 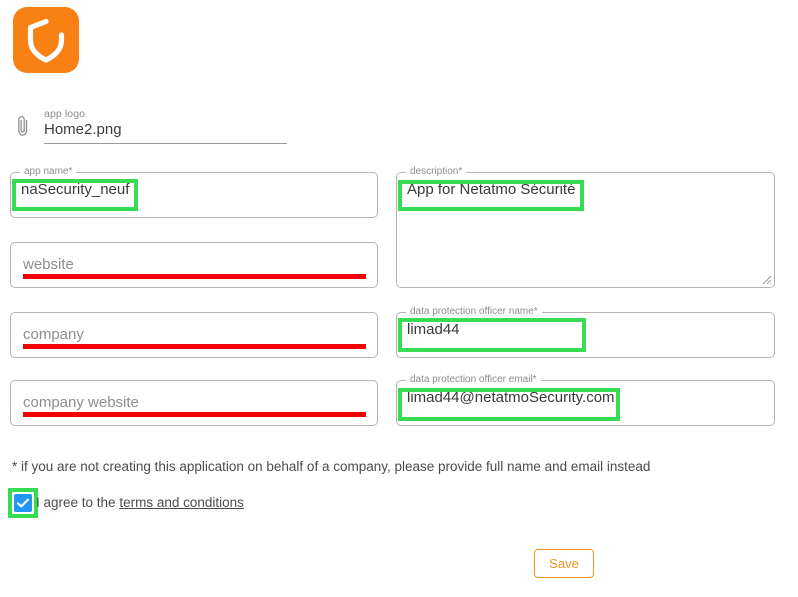 I want to click on company-placeholder: company, so click(x=53, y=334).